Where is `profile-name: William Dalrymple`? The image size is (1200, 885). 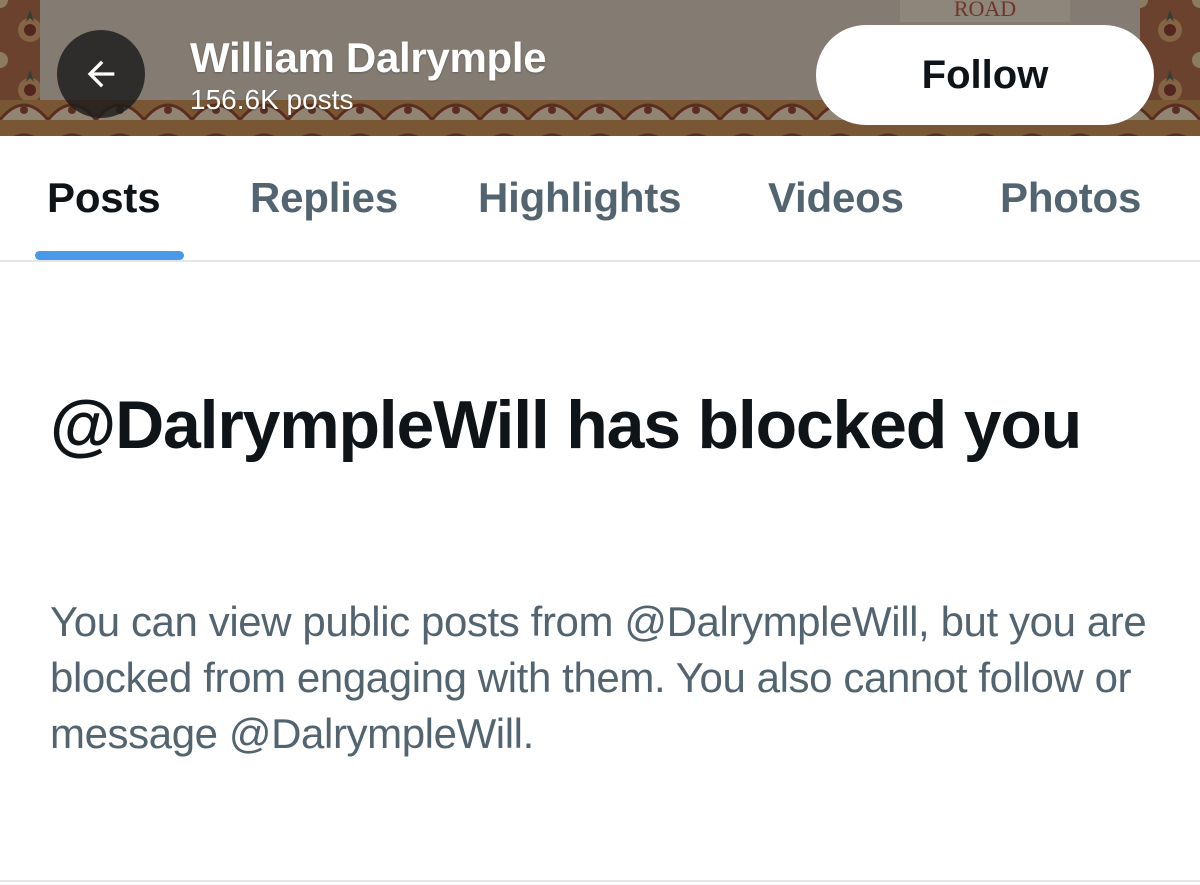
profile-name: William Dalrymple is located at coordinates (368, 57).